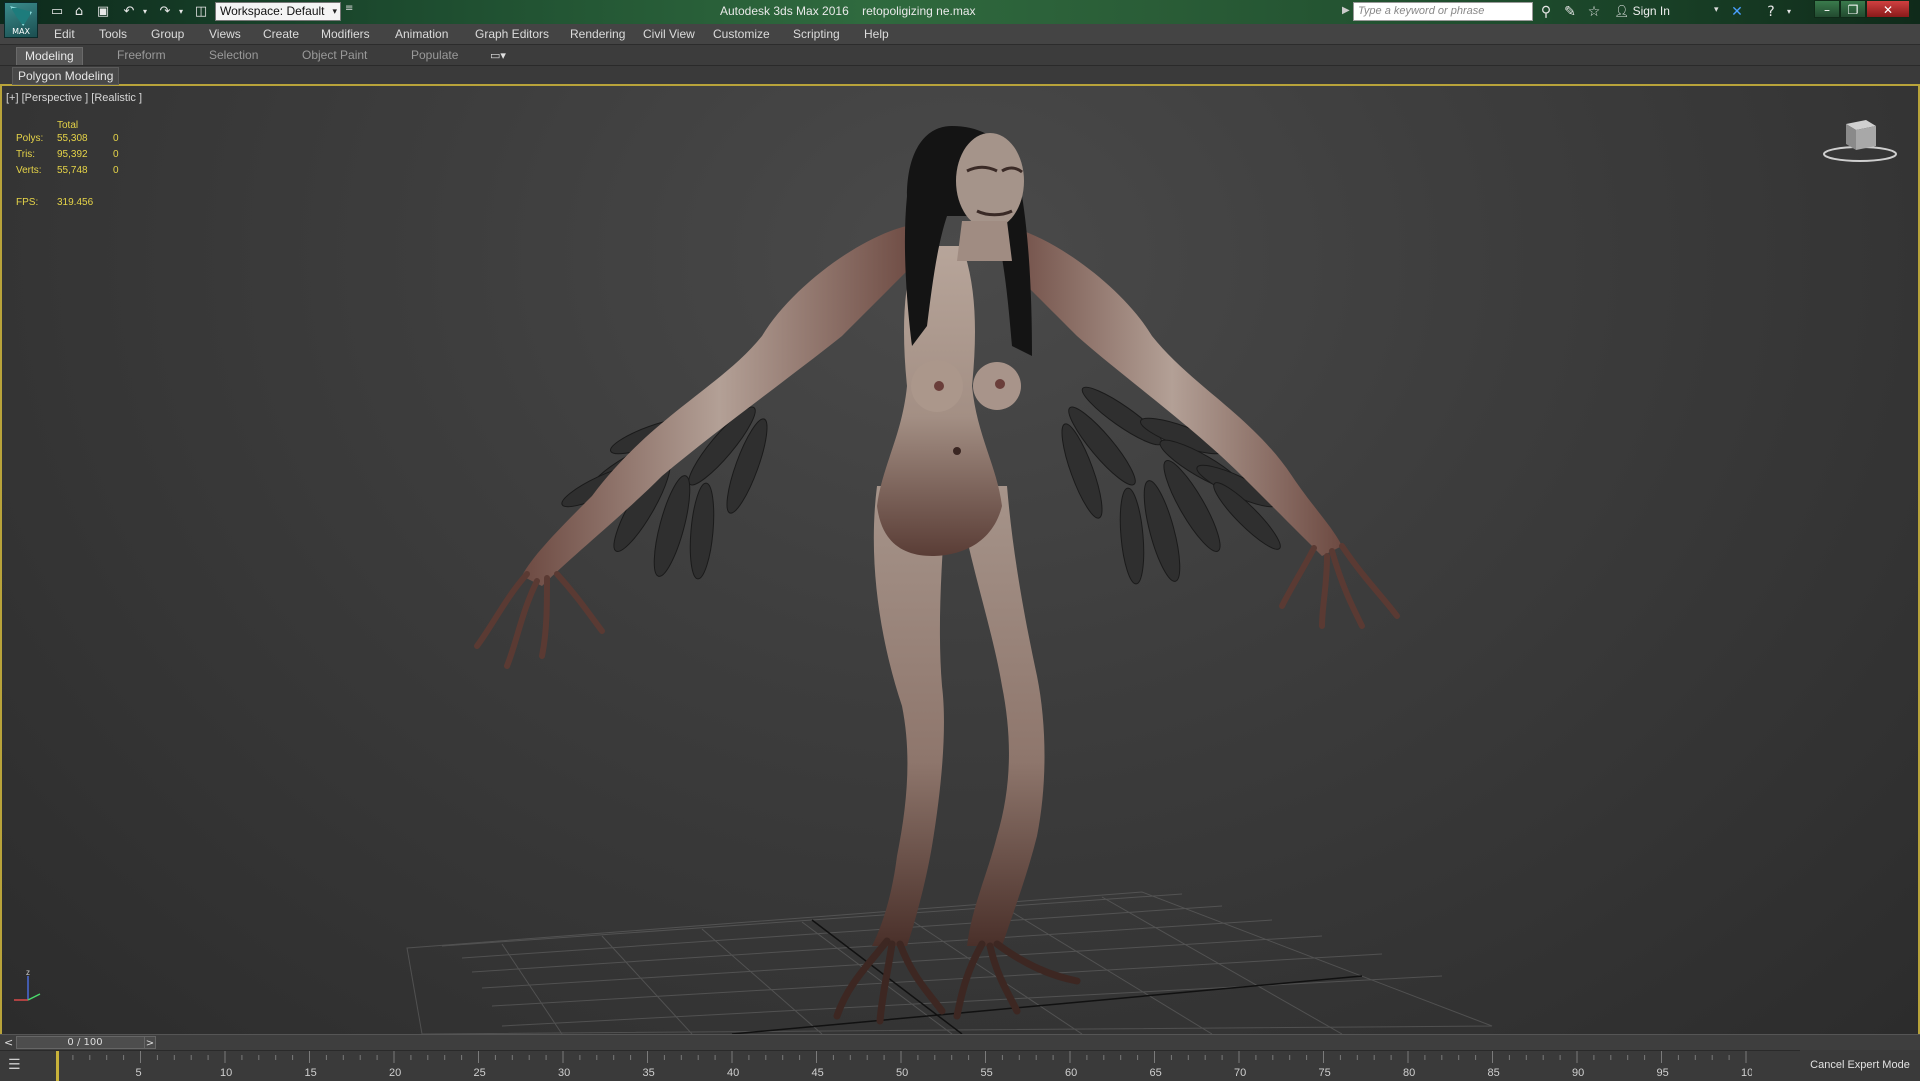  Describe the element at coordinates (201, 12) in the screenshot. I see `project-folder-icon: ◫` at that location.